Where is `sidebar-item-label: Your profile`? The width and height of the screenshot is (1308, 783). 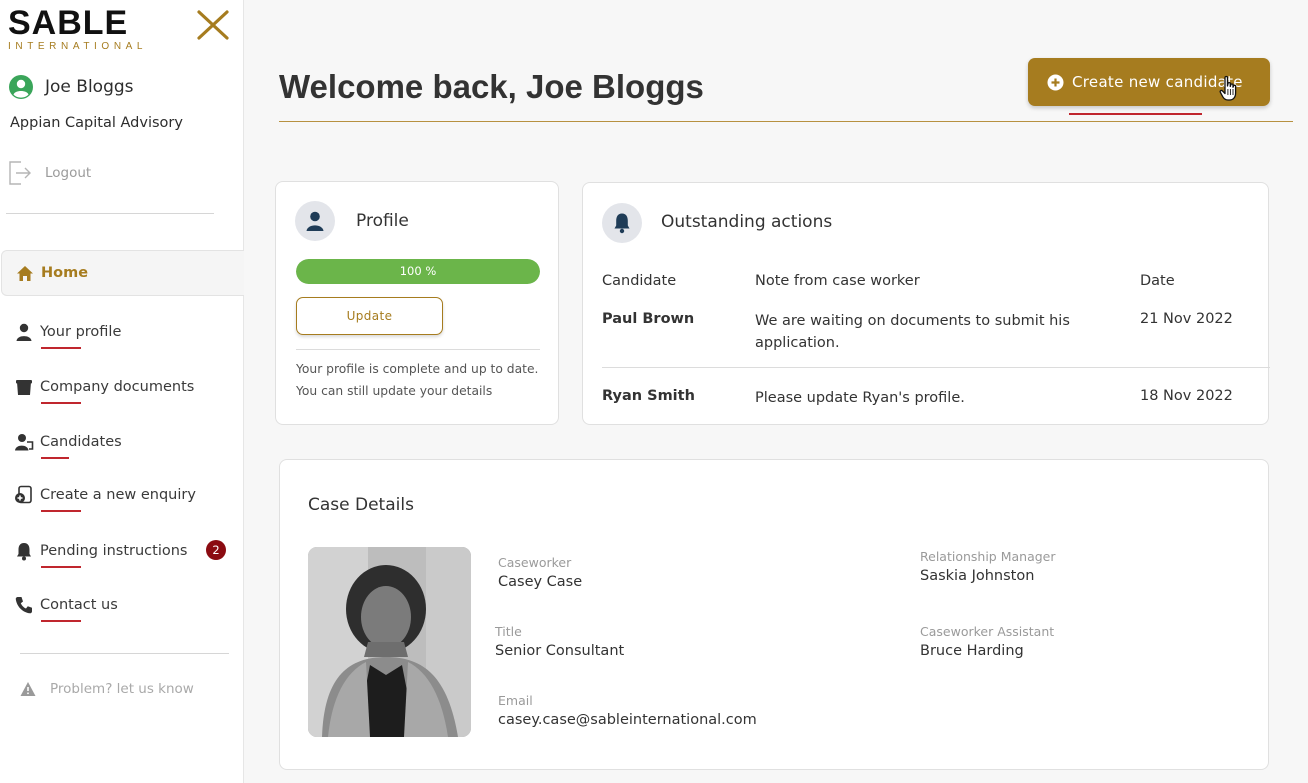
sidebar-item-label: Your profile is located at coordinates (81, 336).